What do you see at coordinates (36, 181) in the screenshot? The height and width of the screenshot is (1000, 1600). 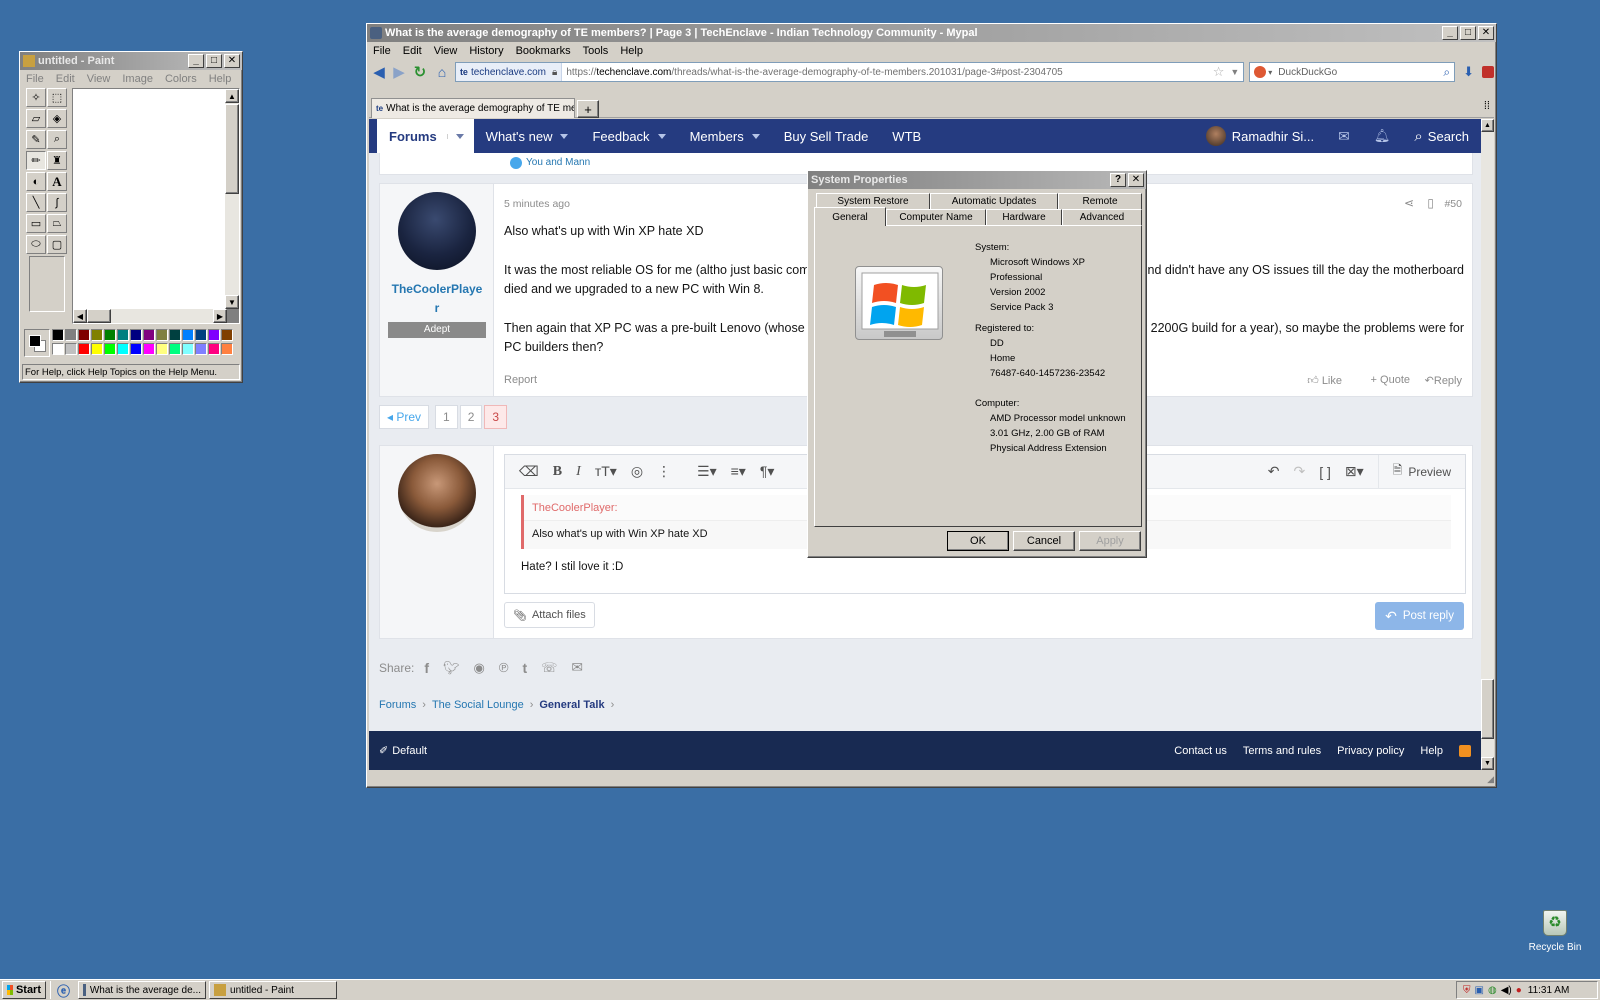 I see `airbrush-icon: ◐` at bounding box center [36, 181].